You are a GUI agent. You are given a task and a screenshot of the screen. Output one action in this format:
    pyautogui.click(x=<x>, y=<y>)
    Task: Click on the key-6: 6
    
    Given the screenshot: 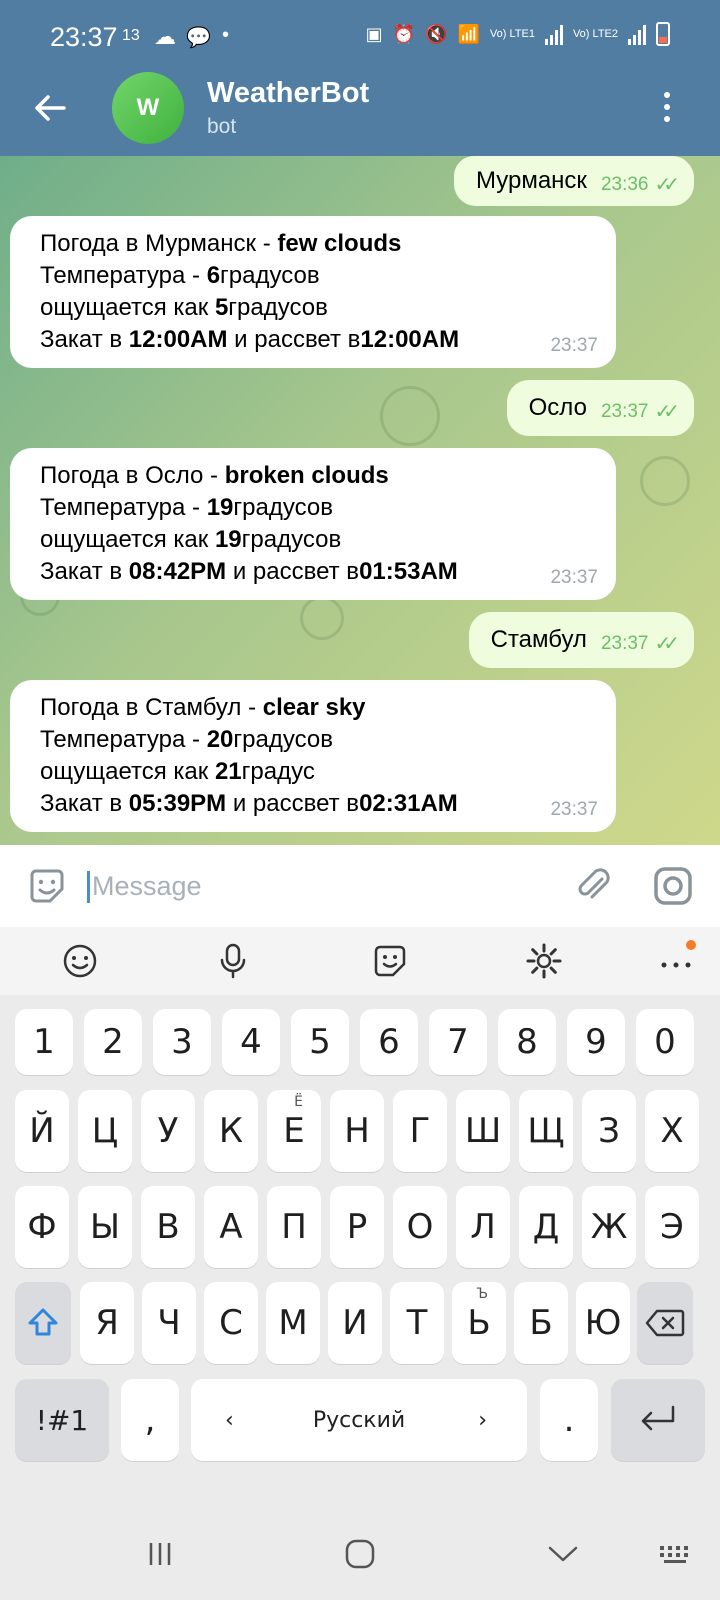 What is the action you would take?
    pyautogui.click(x=389, y=1042)
    